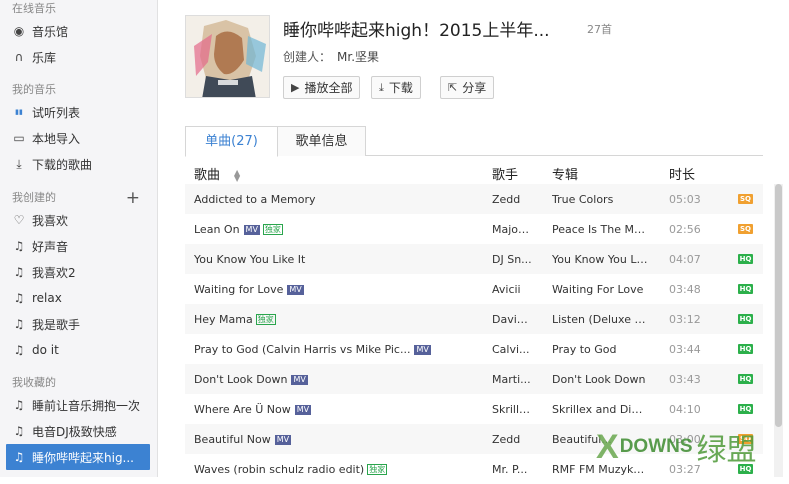  Describe the element at coordinates (600, 289) in the screenshot. I see `album-cell: Waiting For Love` at that location.